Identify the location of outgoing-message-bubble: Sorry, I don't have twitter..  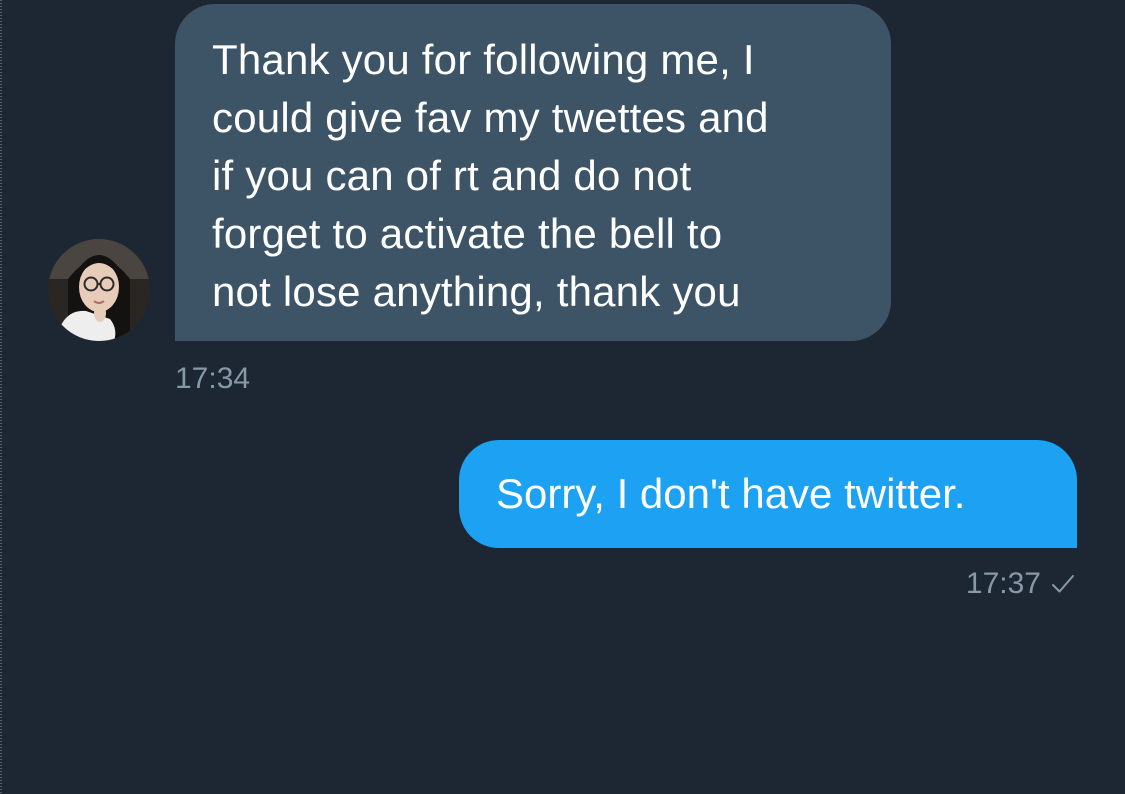
(768, 494).